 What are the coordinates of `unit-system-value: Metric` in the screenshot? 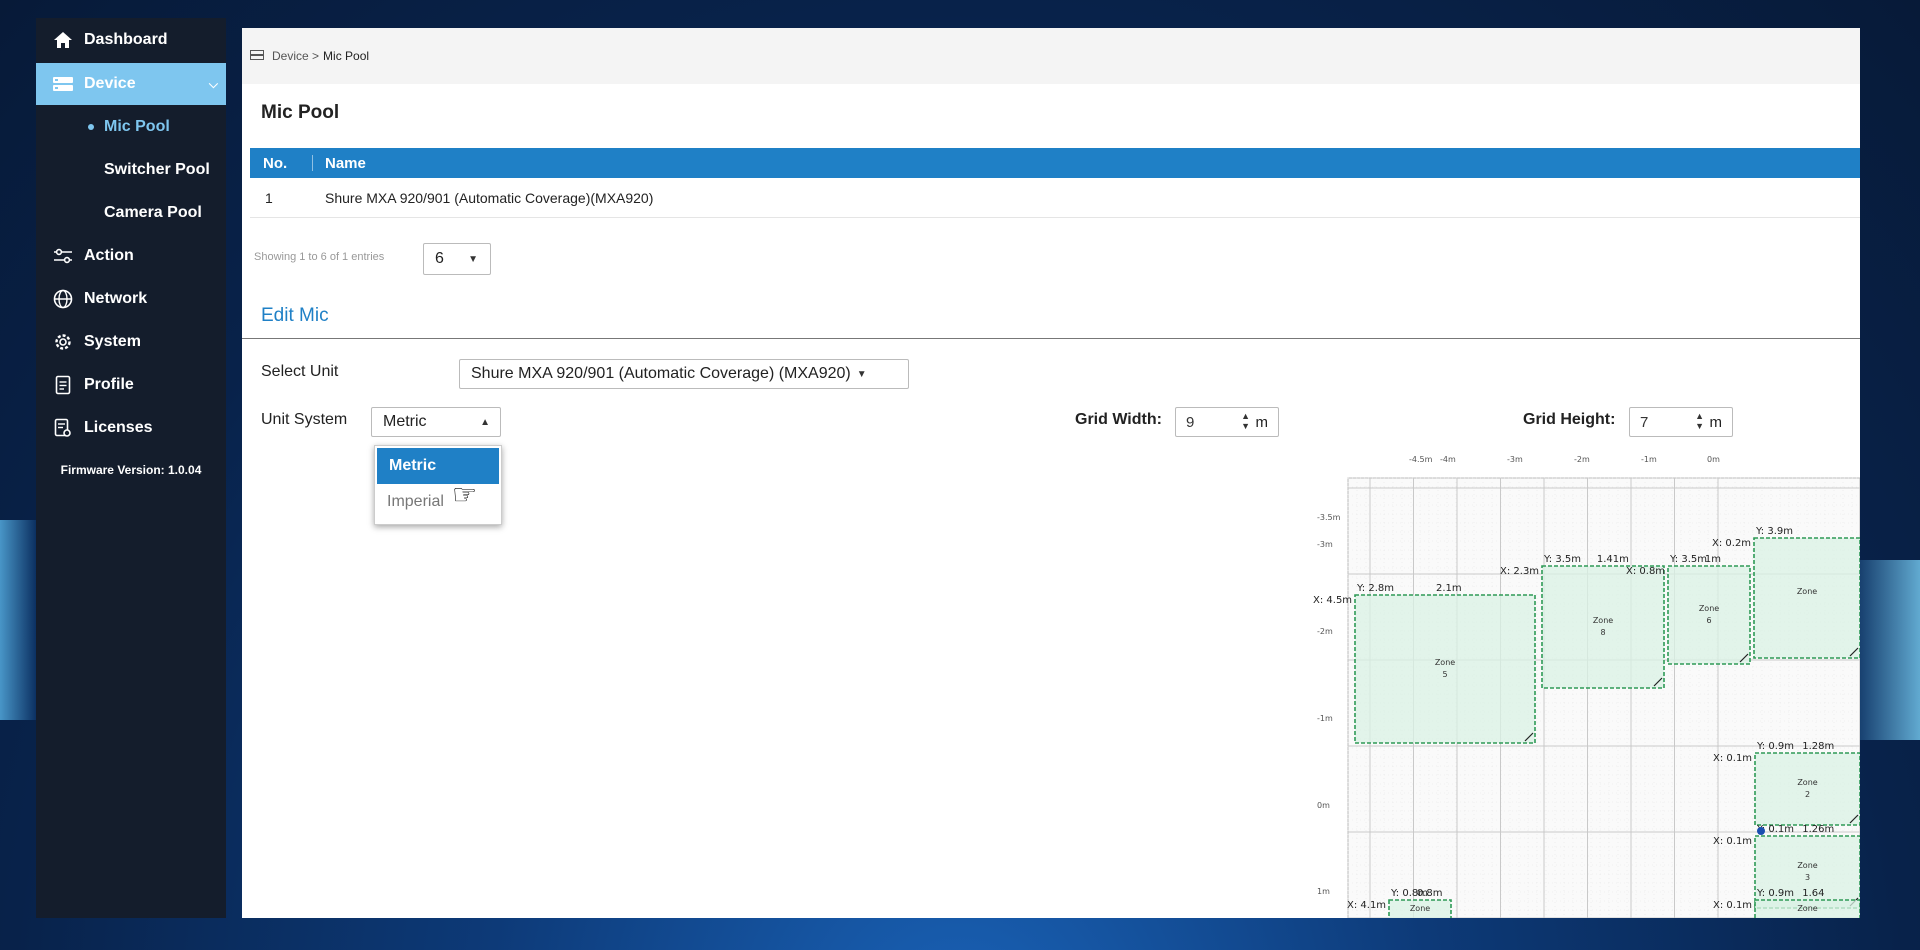 It's located at (405, 421).